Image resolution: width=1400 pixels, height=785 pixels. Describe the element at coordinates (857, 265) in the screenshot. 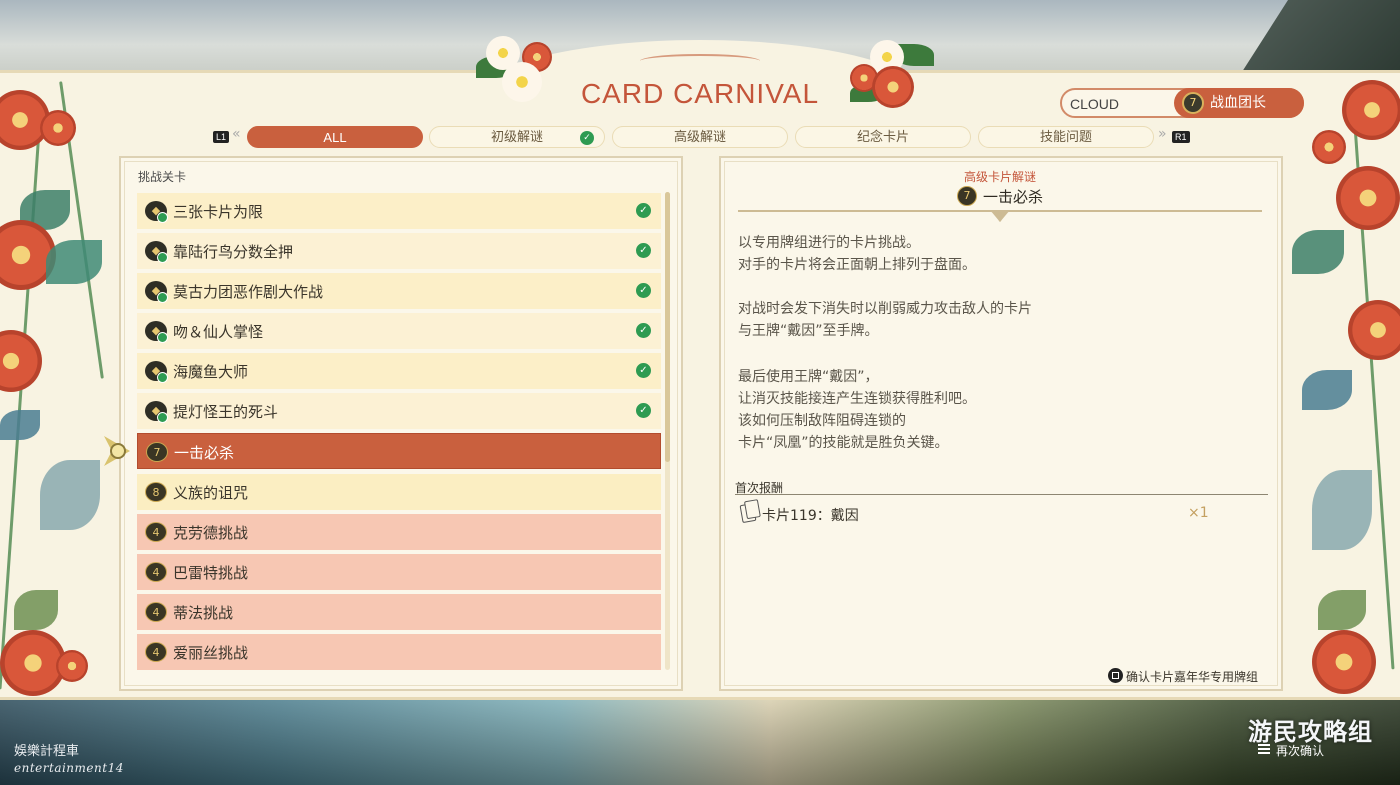

I see `description-line: 对手的卡片将会正面朝上排列于盘面。` at that location.